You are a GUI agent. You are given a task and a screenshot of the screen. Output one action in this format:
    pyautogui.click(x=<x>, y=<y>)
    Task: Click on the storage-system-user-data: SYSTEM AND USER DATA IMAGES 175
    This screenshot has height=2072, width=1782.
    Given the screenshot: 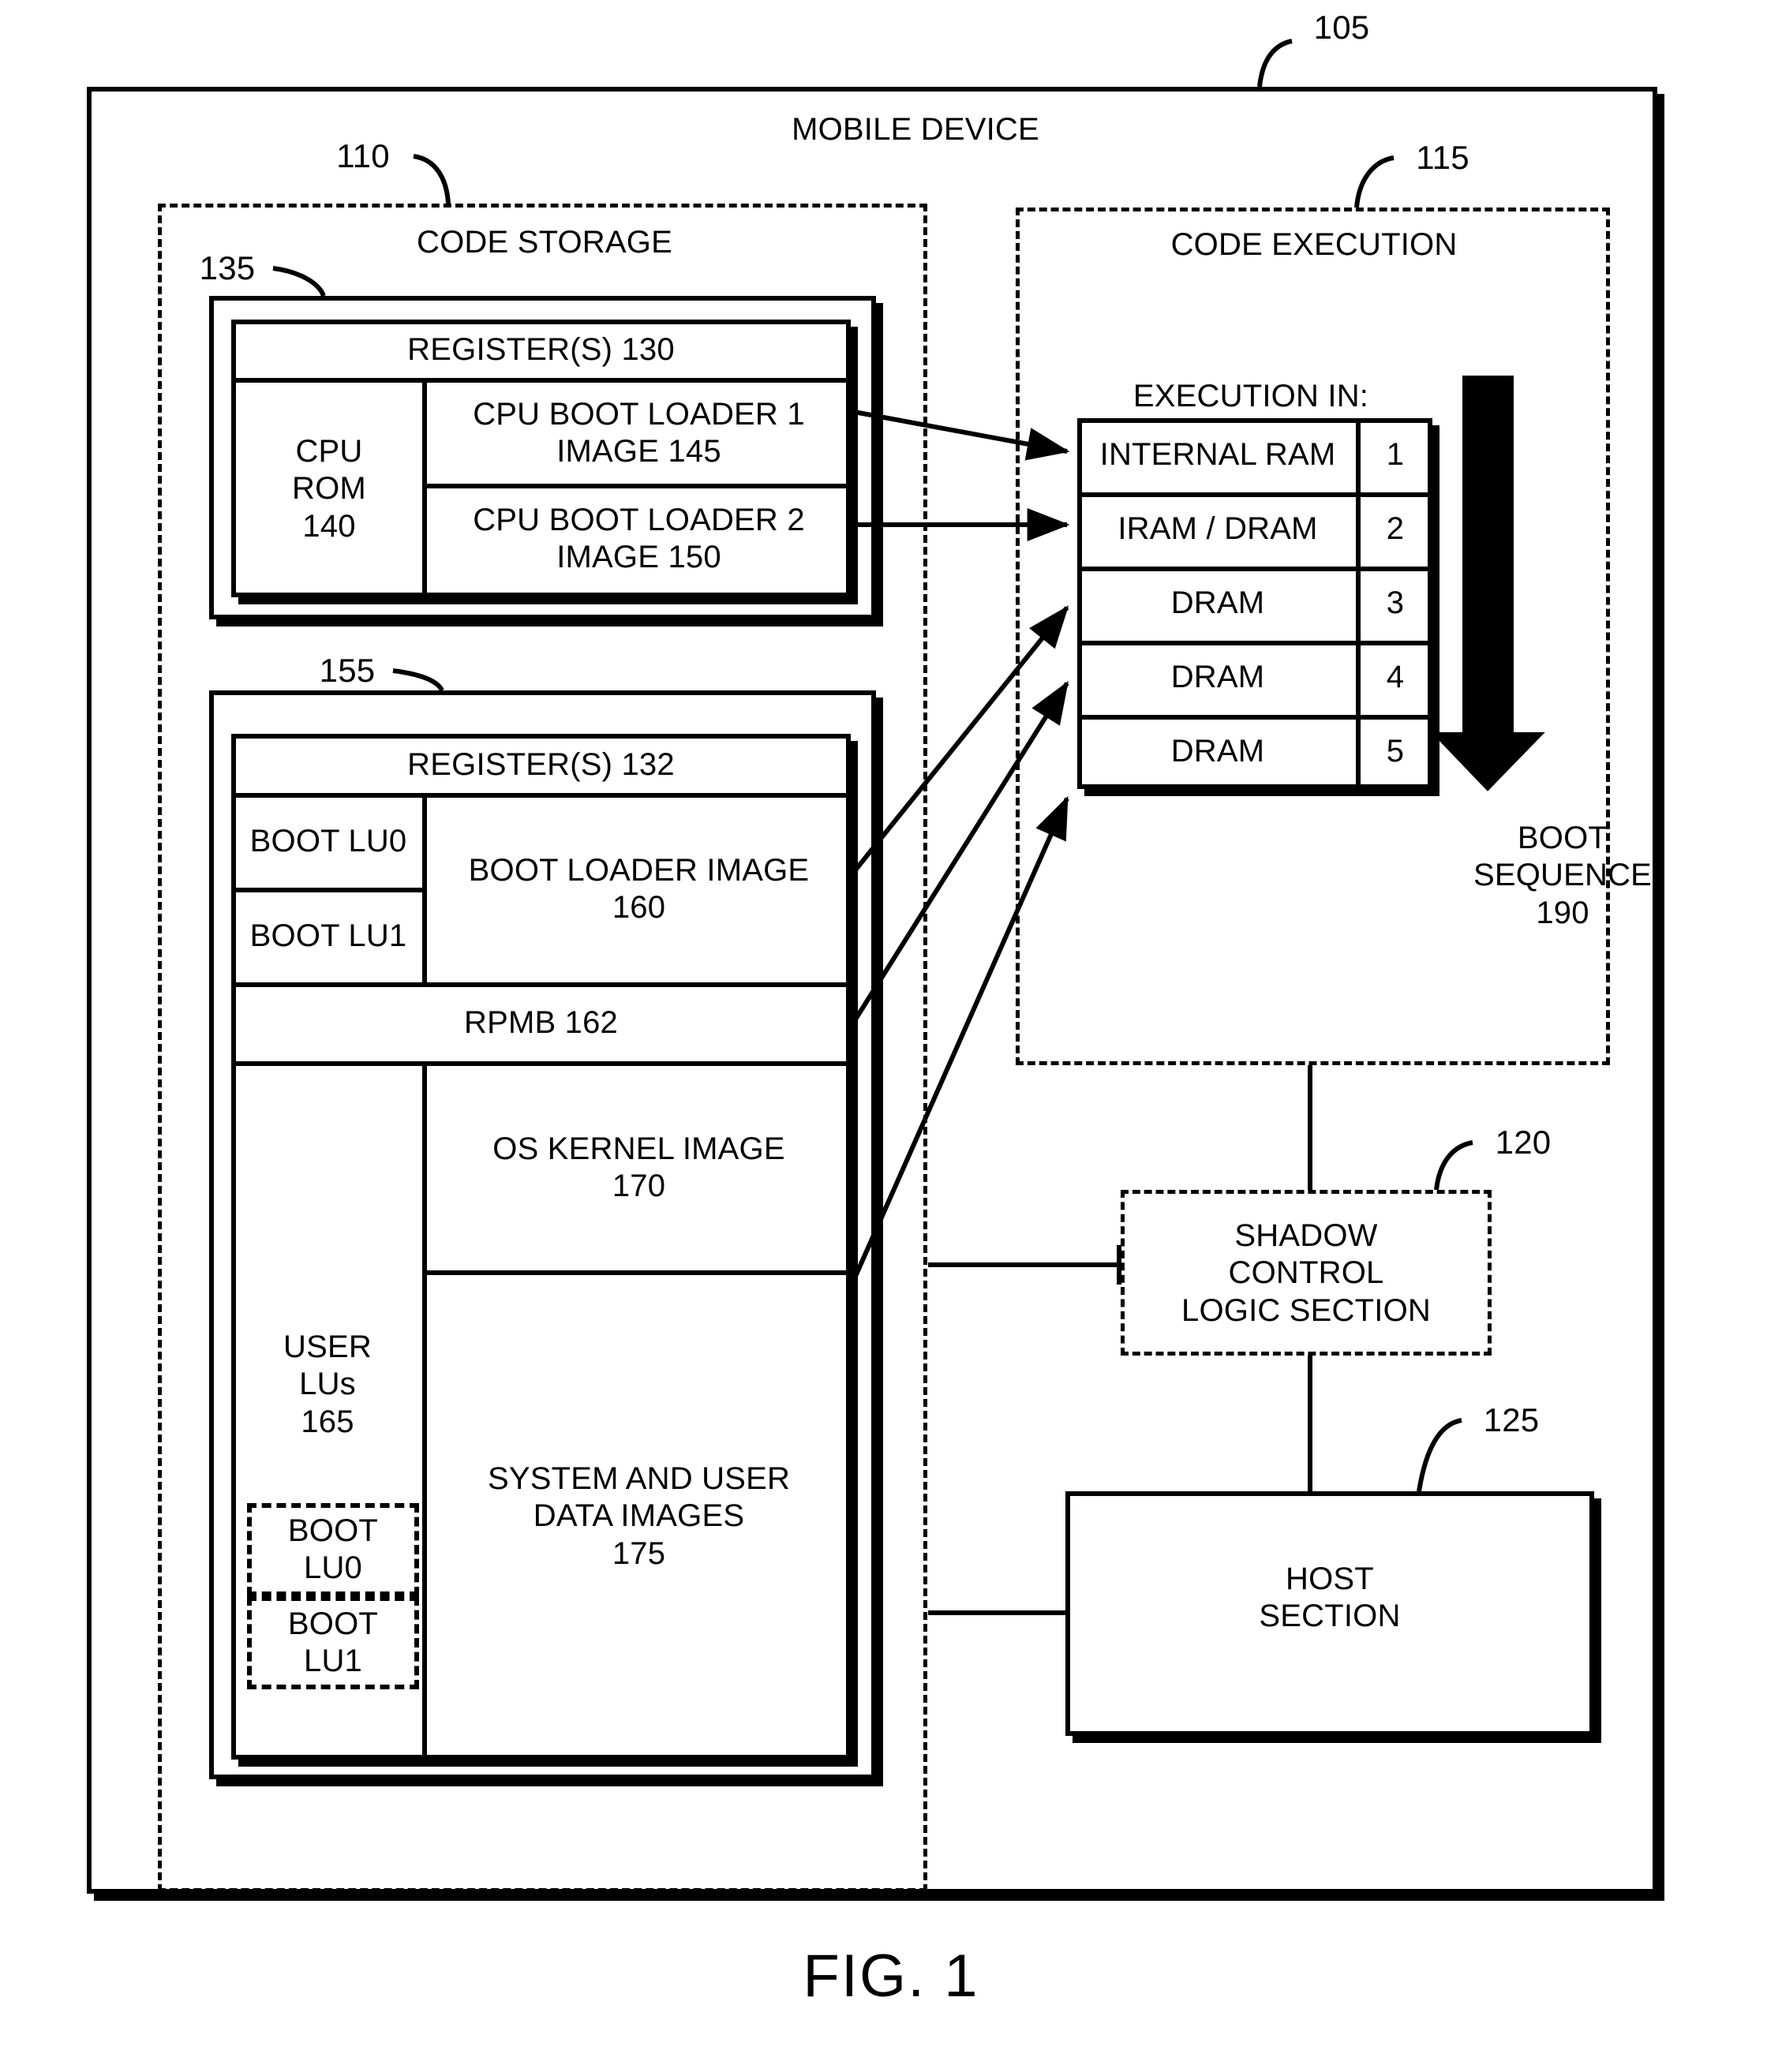 What is the action you would take?
    pyautogui.click(x=639, y=1516)
    